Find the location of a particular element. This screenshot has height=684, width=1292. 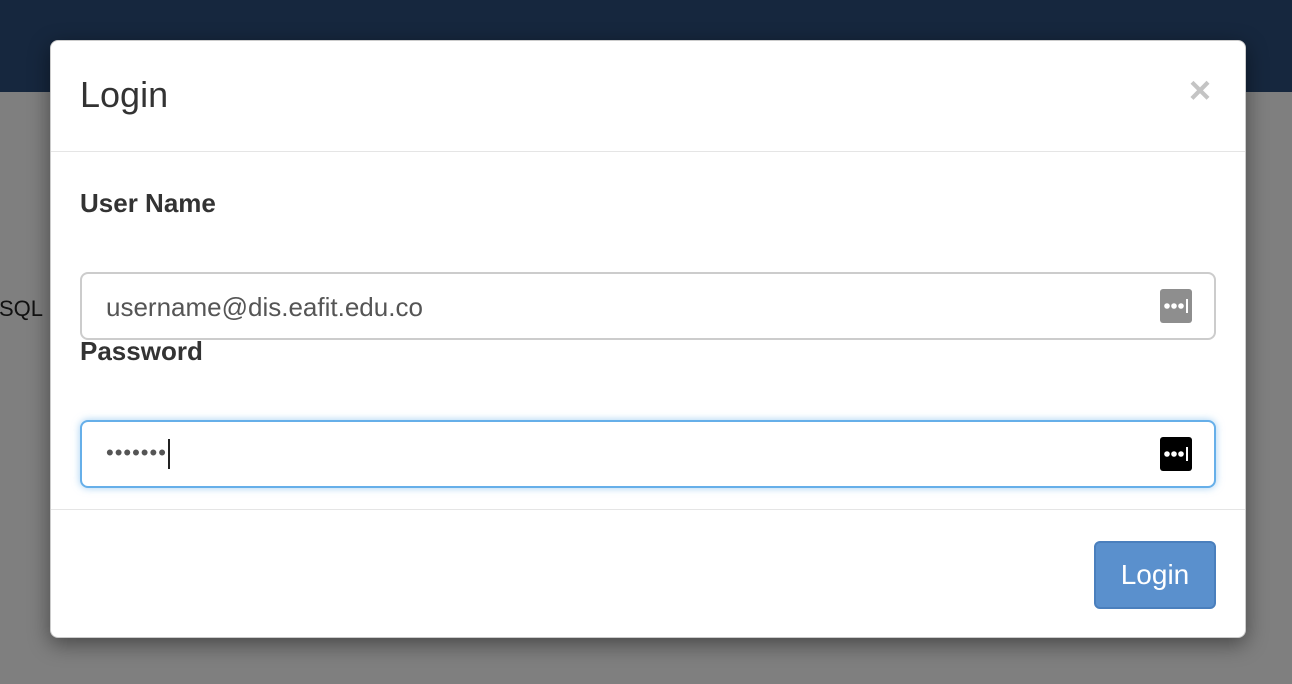

username-label: User Name is located at coordinates (148, 203).